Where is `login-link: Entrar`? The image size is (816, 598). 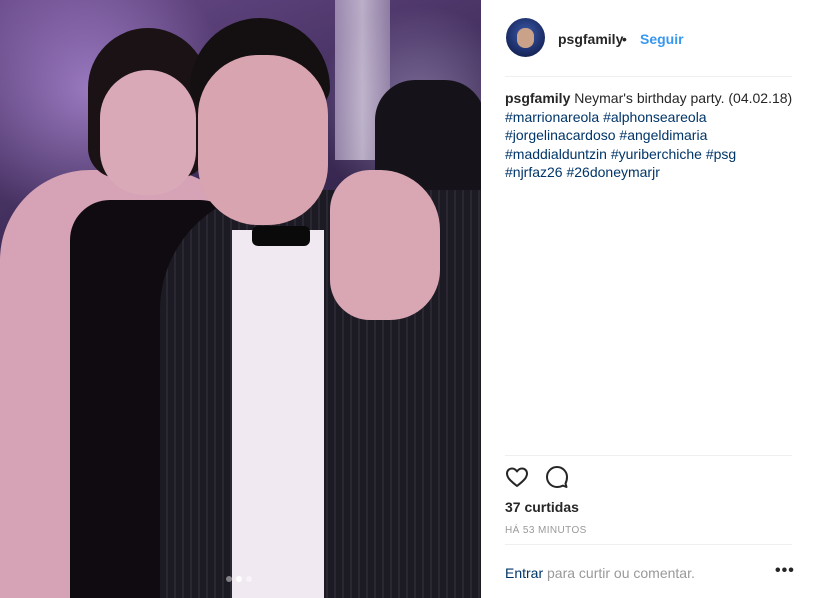 login-link: Entrar is located at coordinates (524, 573).